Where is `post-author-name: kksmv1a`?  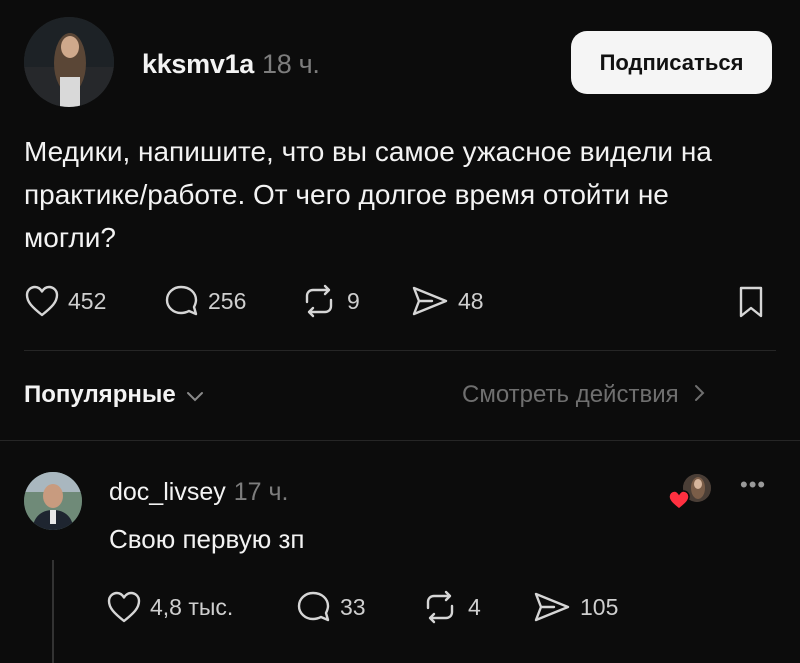 post-author-name: kksmv1a is located at coordinates (198, 64).